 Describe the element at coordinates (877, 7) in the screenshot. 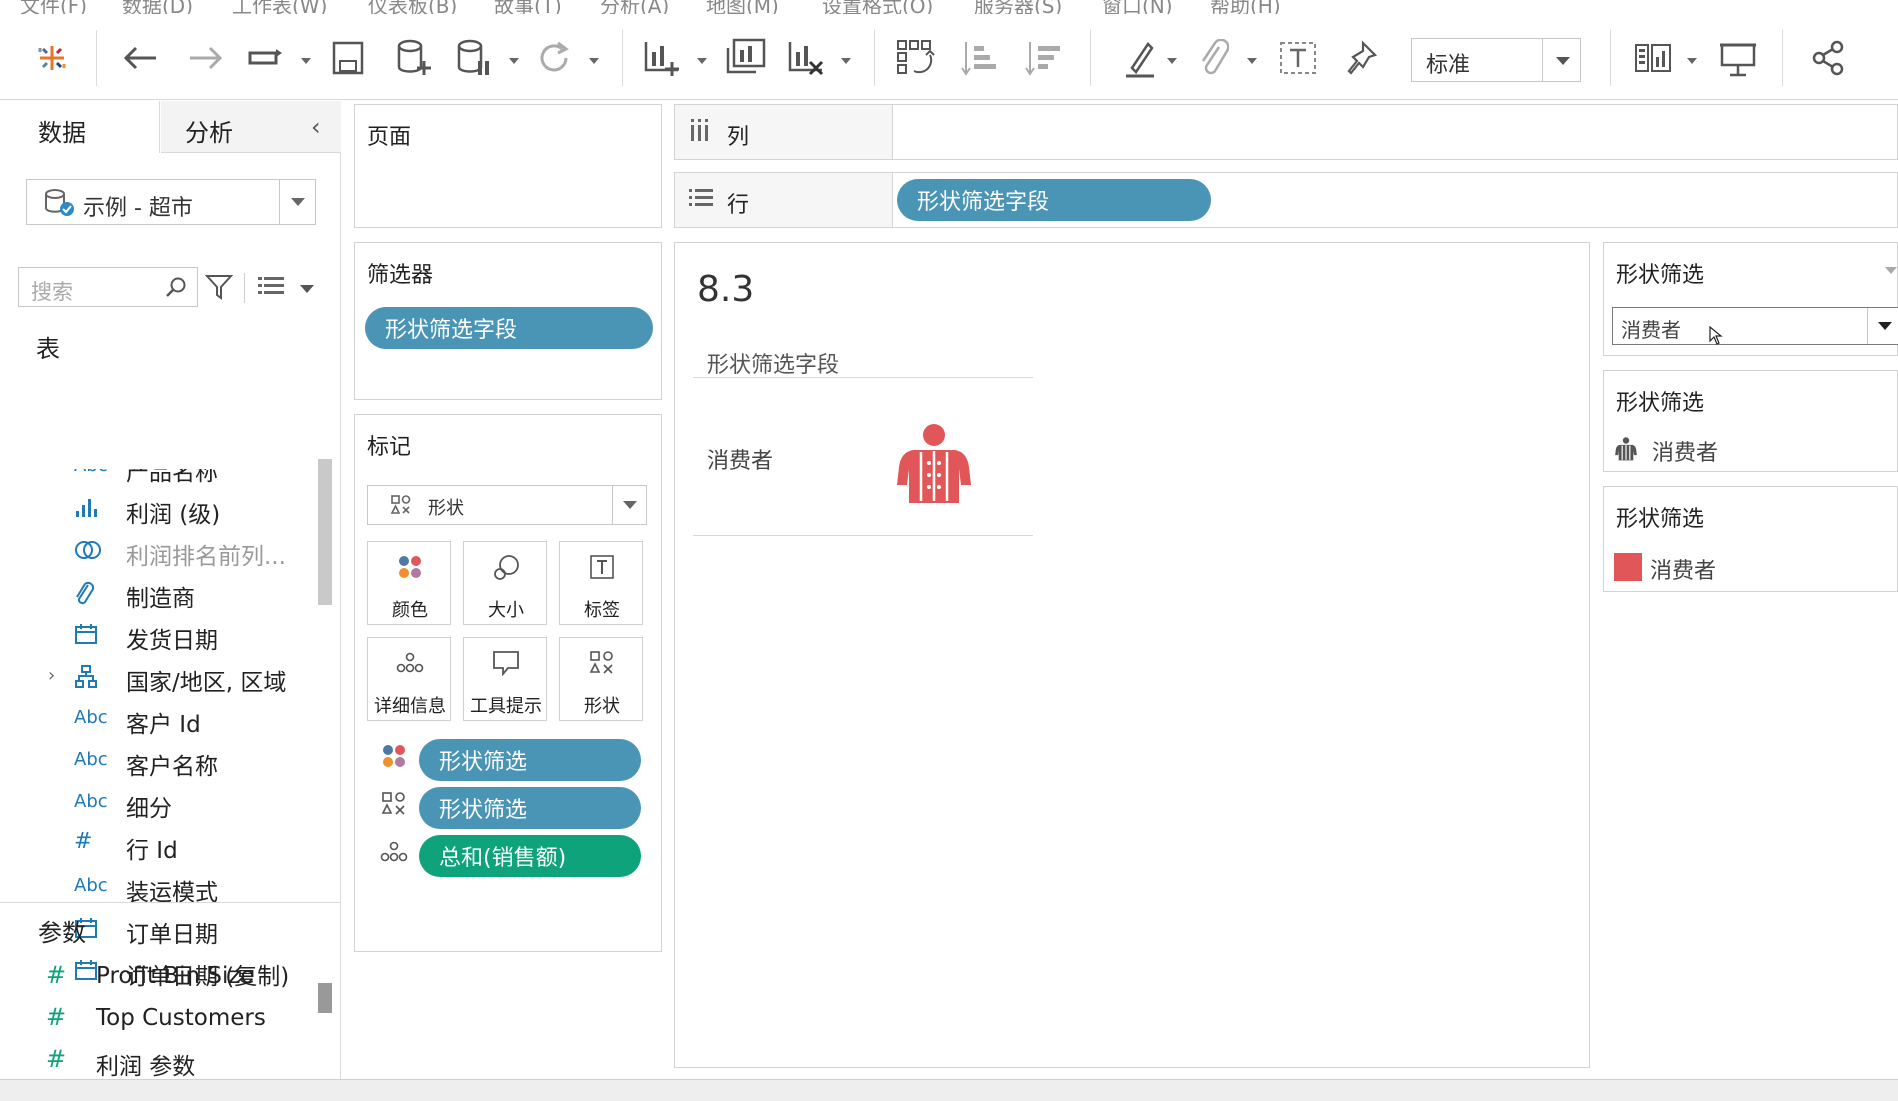

I see `menu-format: 设置格式(O)` at that location.